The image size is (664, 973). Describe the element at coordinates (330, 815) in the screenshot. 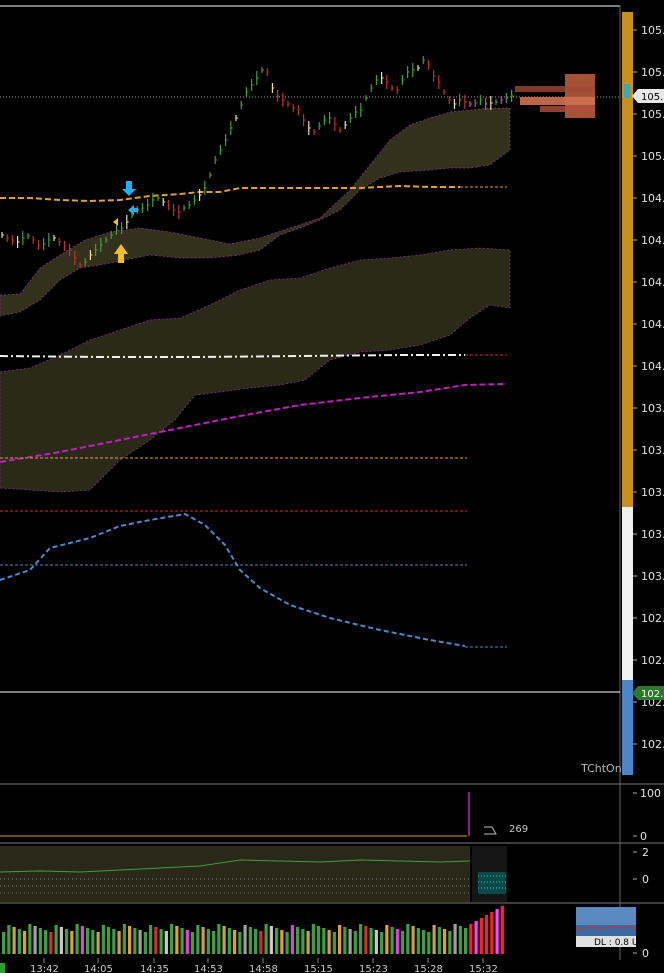

I see `oscillator-panel-1: 269 100 0` at that location.